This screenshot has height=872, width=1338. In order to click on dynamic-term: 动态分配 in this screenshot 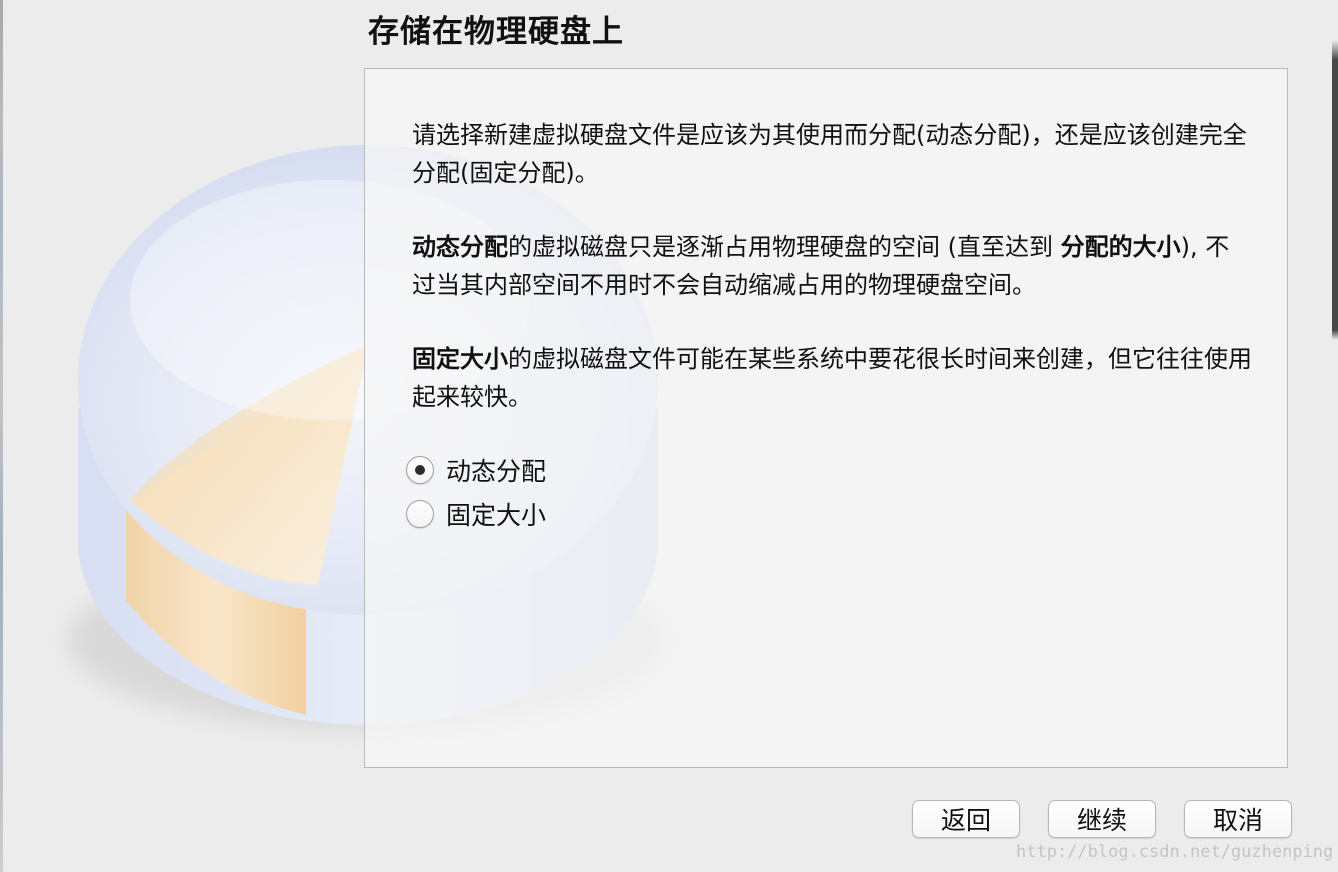, I will do `click(460, 247)`.